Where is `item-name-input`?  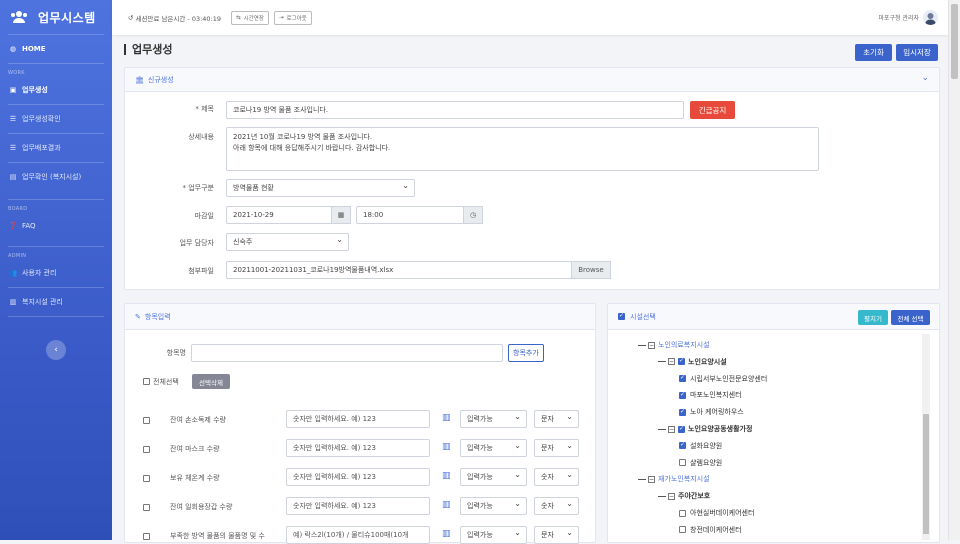
item-name-input is located at coordinates (347, 353).